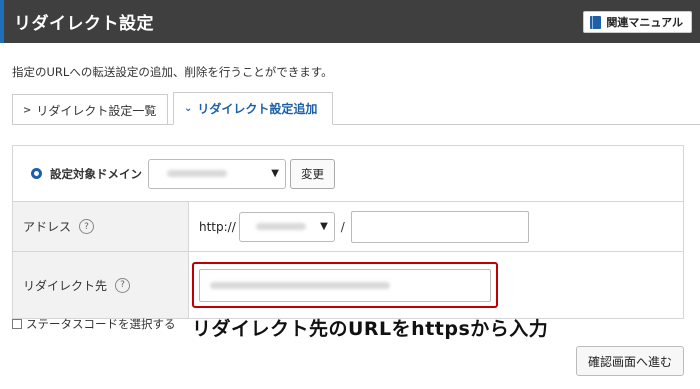  Describe the element at coordinates (65, 285) in the screenshot. I see `redirect-label: リダイレクト先` at that location.